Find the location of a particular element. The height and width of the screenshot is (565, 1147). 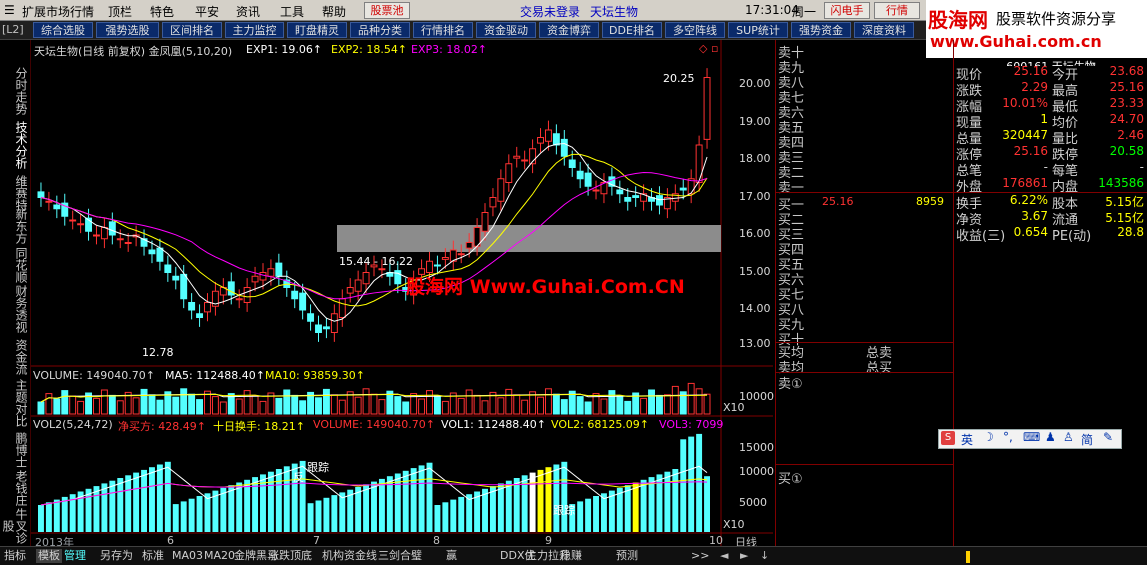

bottom-tab: 预测 is located at coordinates (627, 556).